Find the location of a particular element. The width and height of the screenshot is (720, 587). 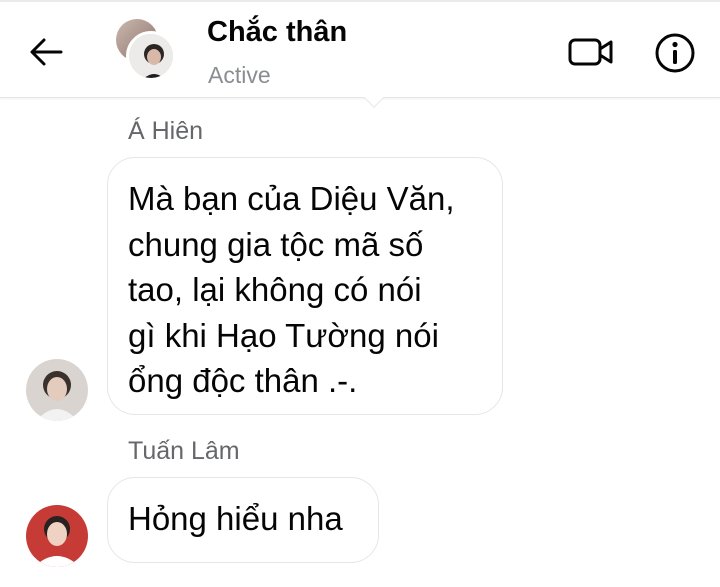

message-line: gì khi Hạo Tường nói is located at coordinates (283, 335).